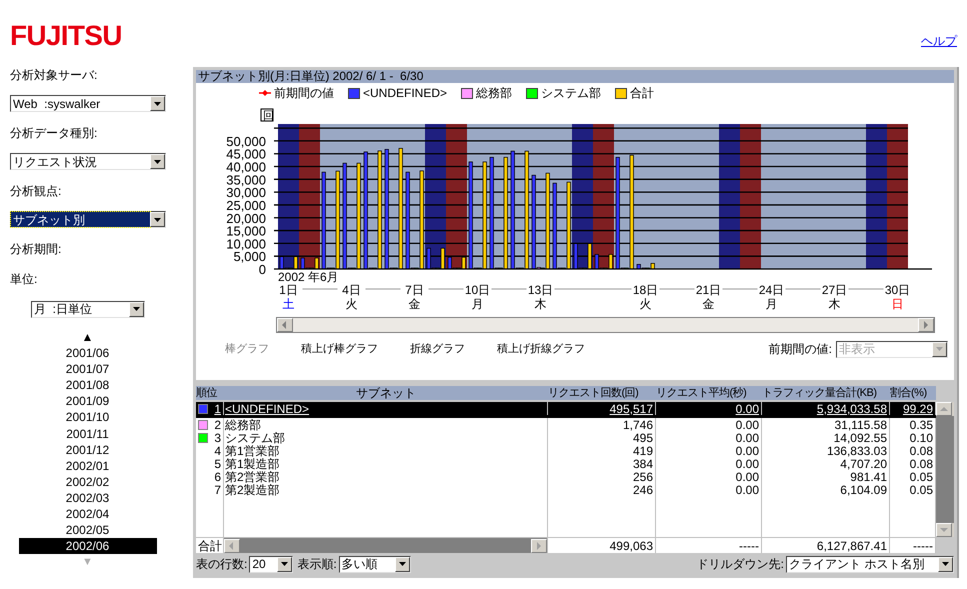  I want to click on field-label: 単位:, so click(24, 279).